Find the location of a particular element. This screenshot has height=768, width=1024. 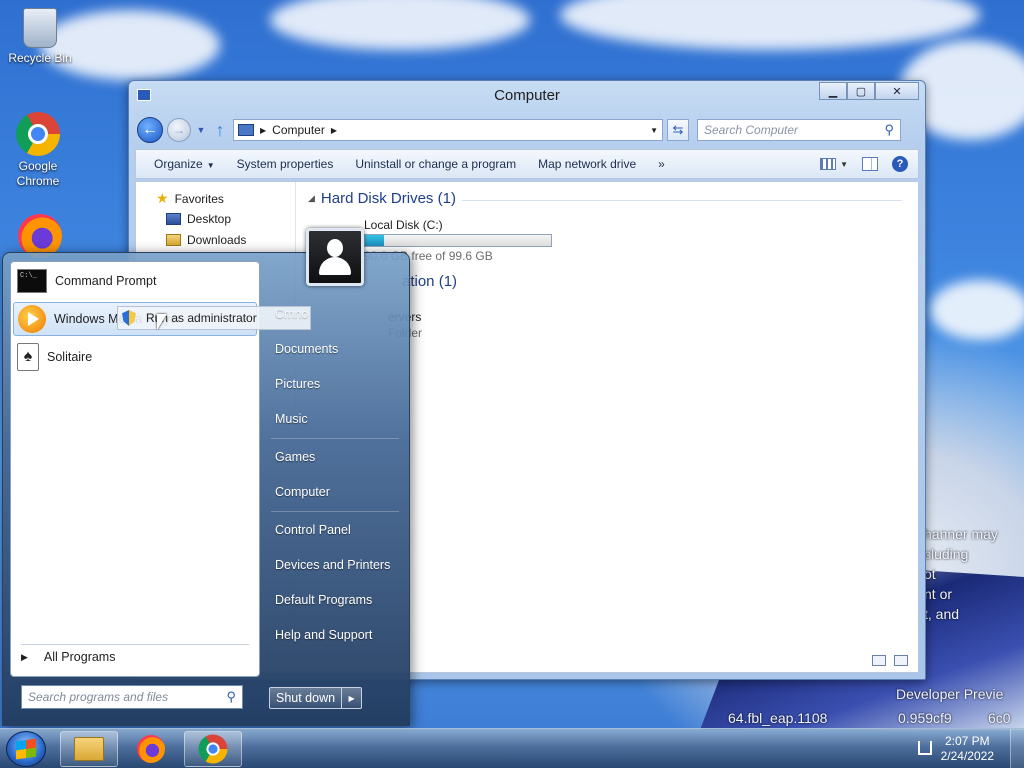

address-dropdown-icon: ▼ is located at coordinates (654, 130).